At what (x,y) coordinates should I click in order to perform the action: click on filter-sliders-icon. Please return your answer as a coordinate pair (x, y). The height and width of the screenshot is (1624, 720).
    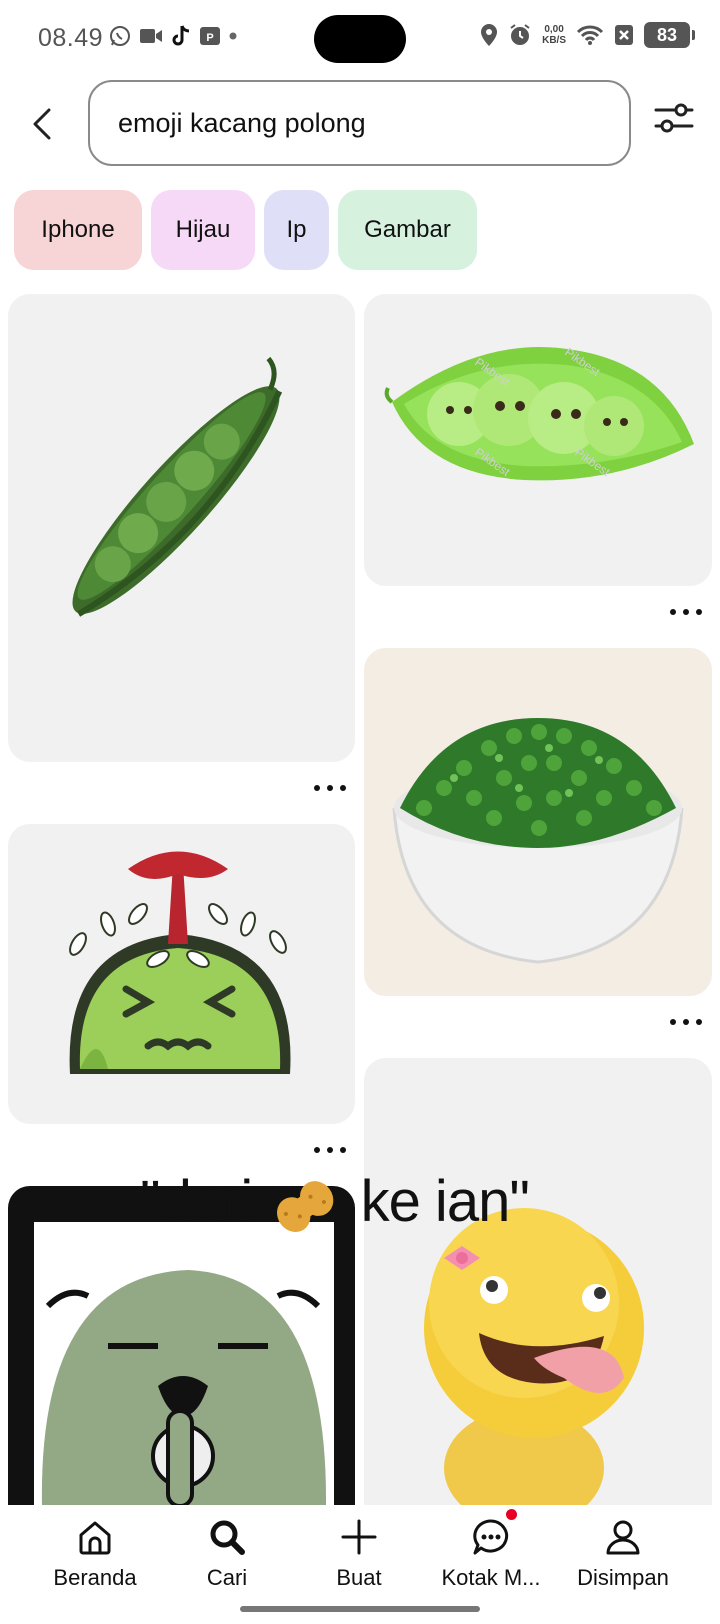
    Looking at the image, I should click on (674, 118).